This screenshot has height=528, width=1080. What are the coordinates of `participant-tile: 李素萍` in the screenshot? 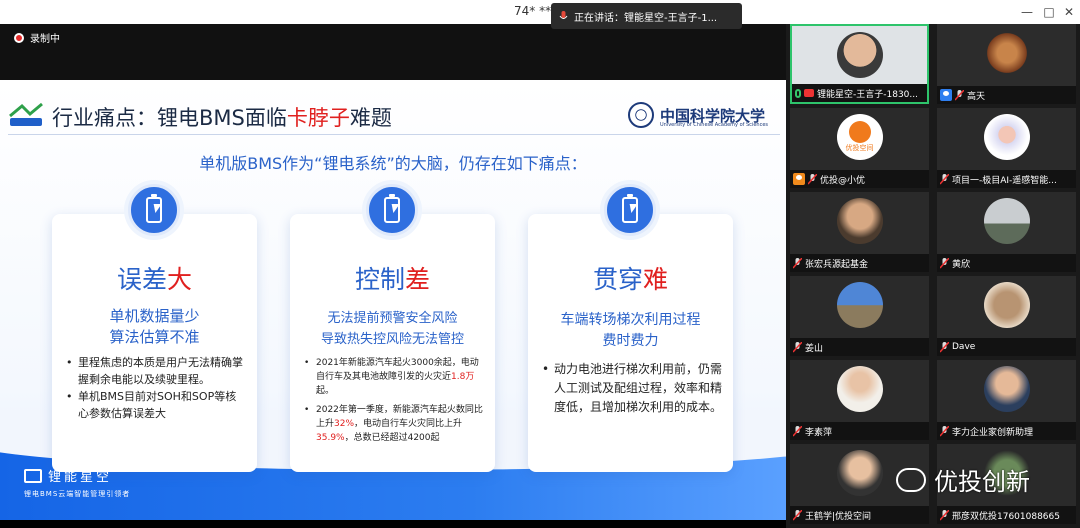 It's located at (859, 400).